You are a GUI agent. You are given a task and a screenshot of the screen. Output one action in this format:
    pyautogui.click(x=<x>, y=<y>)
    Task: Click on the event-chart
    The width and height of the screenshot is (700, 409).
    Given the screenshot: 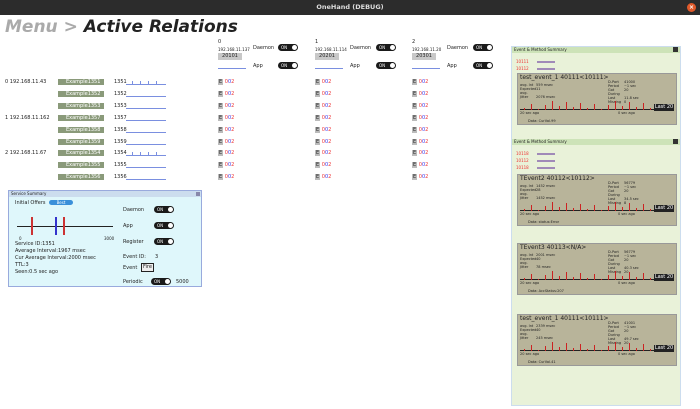 What is the action you would take?
    pyautogui.click(x=597, y=275)
    